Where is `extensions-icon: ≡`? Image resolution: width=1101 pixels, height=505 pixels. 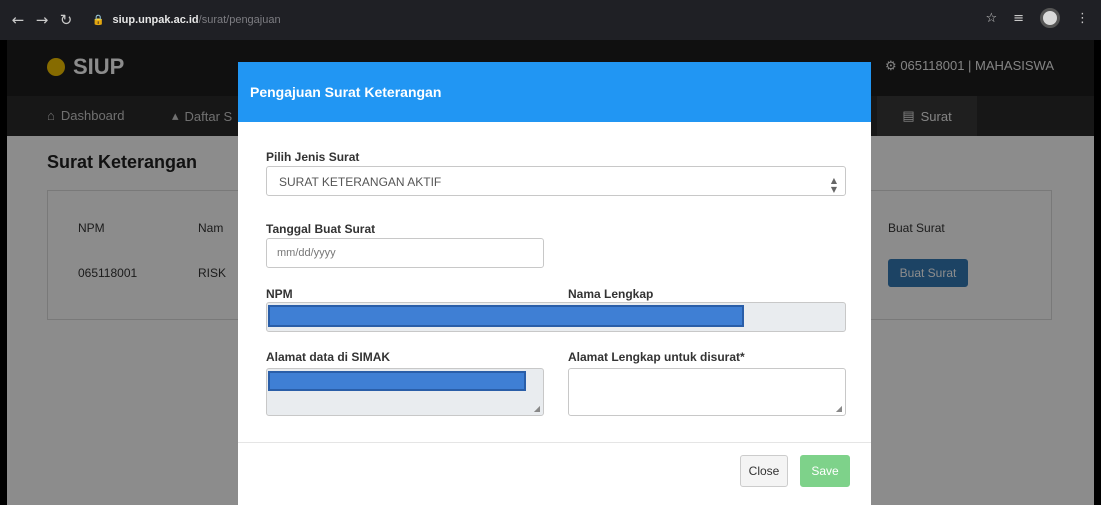
extensions-icon: ≡ is located at coordinates (1018, 18).